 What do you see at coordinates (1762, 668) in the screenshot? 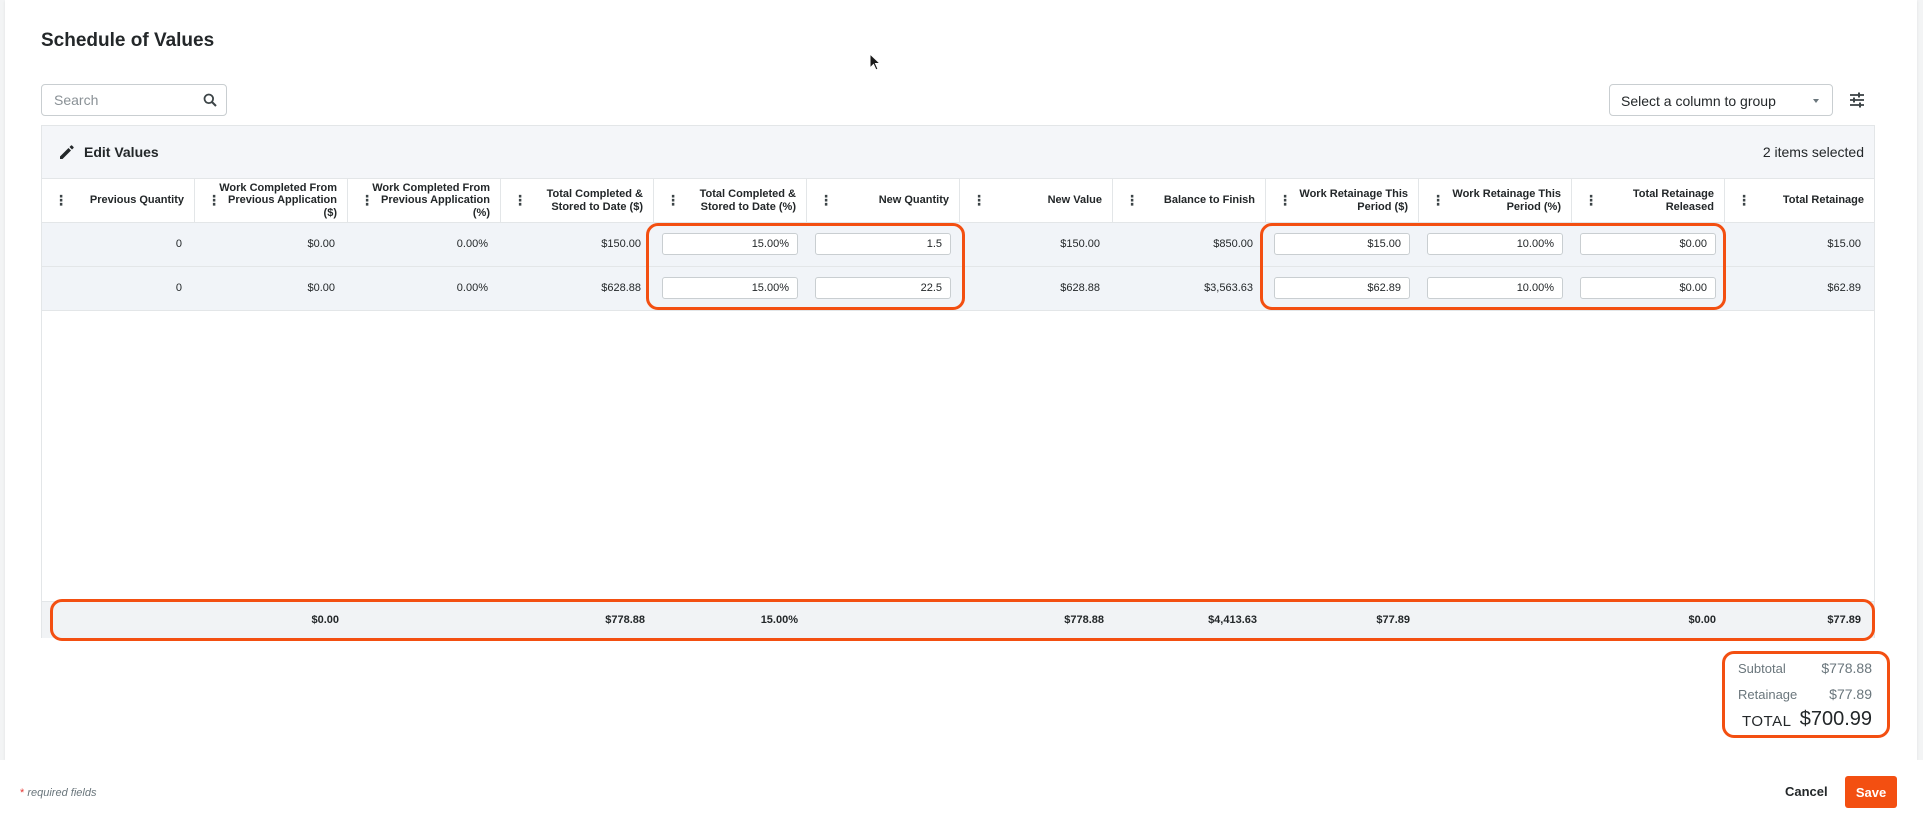
I see `subtotal-label: Subtotal` at bounding box center [1762, 668].